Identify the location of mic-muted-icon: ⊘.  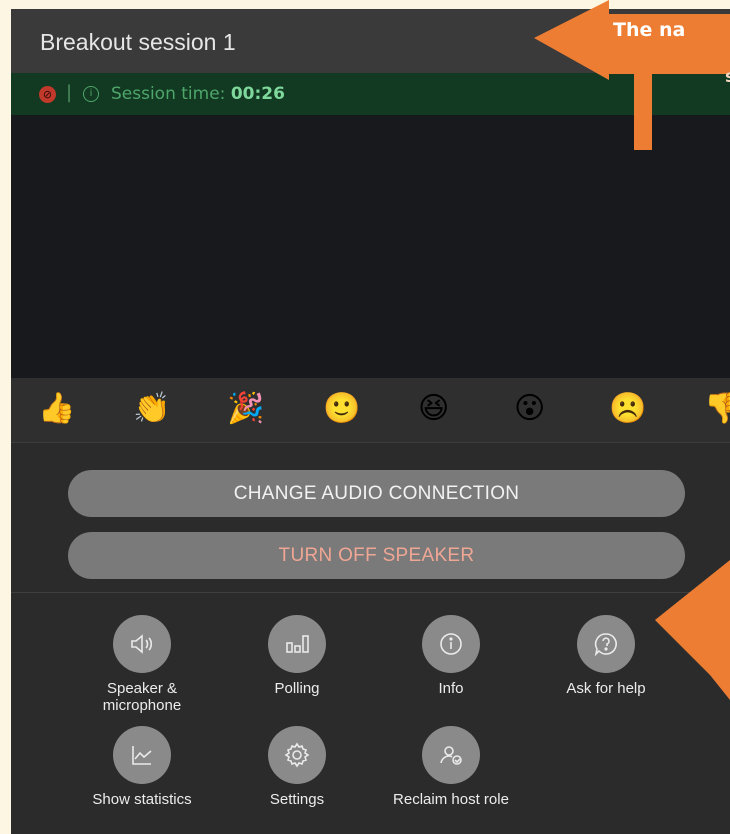
(47, 94).